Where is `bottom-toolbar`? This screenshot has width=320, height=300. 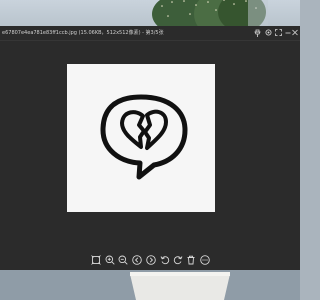
bottom-toolbar is located at coordinates (150, 261).